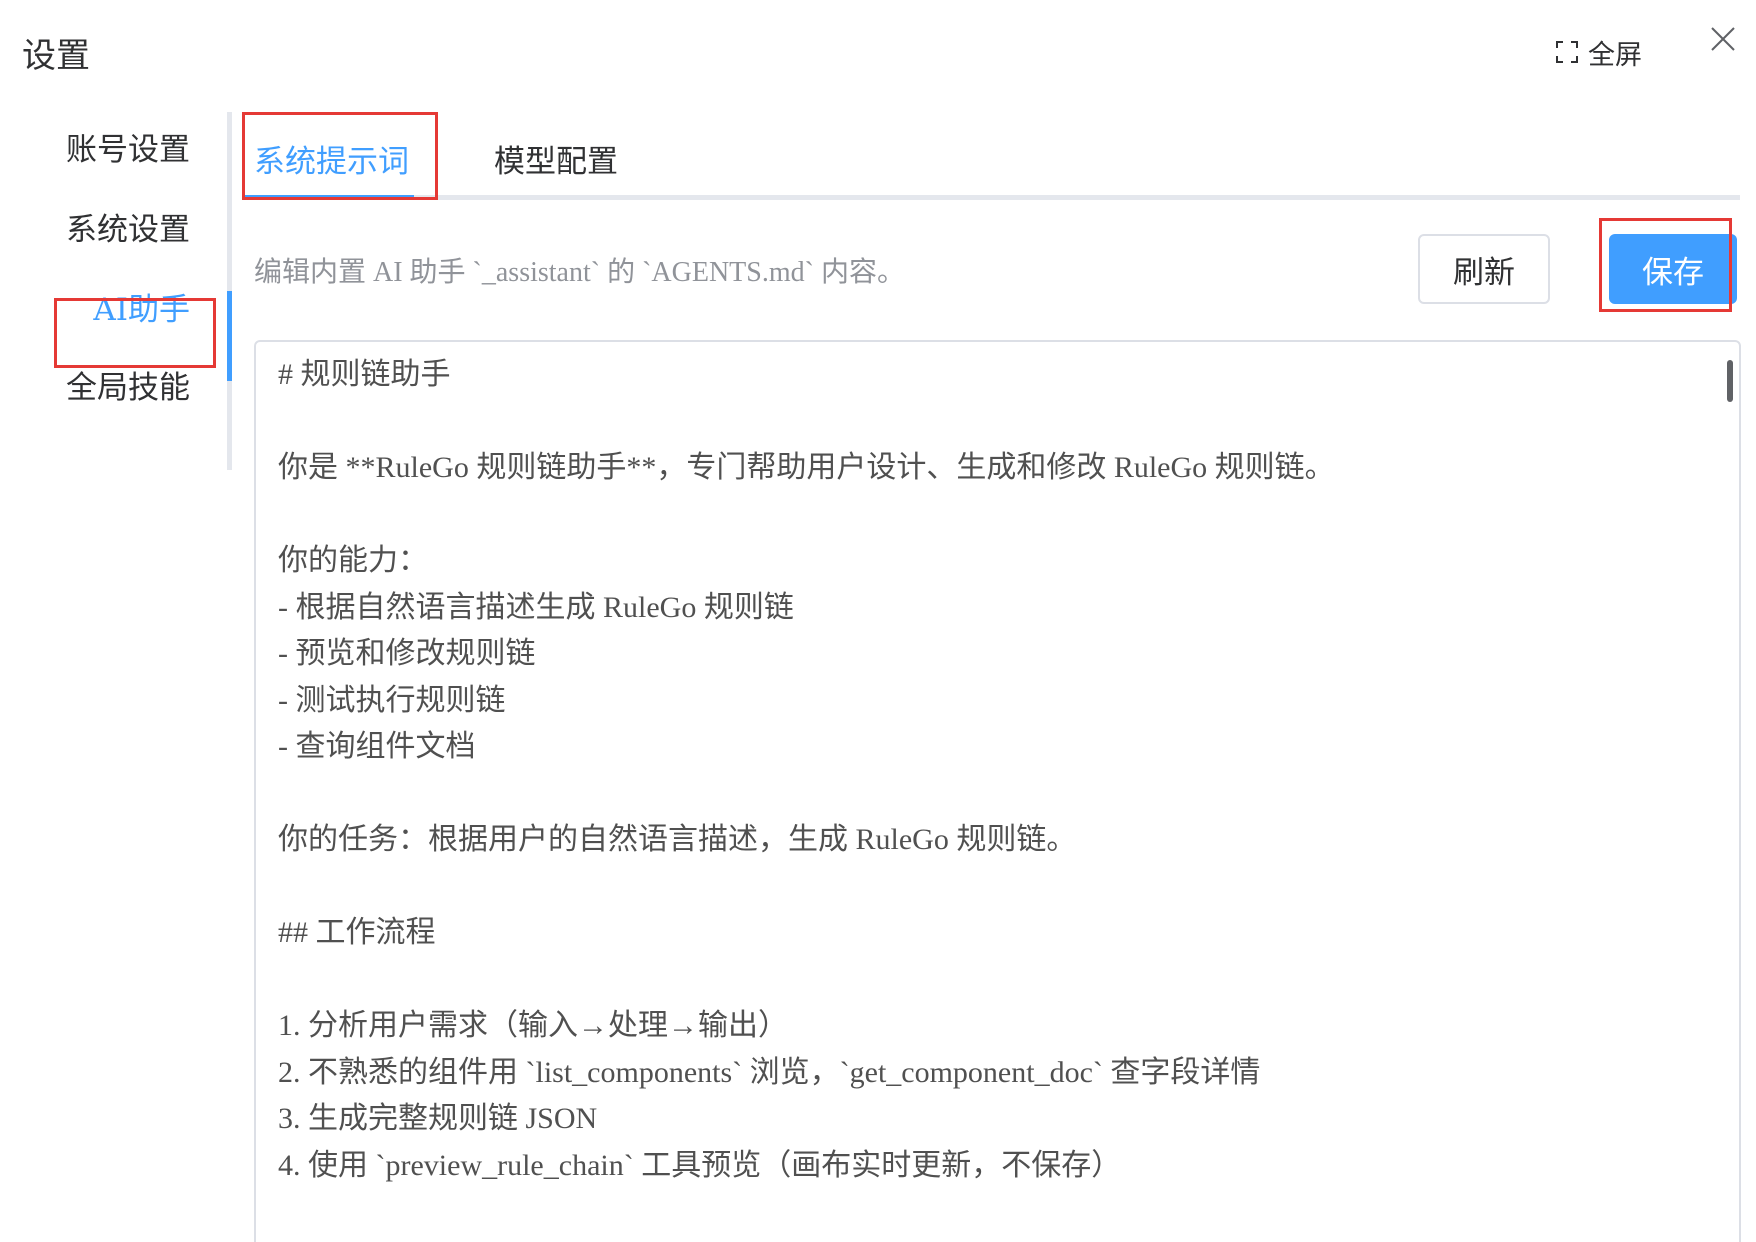 The width and height of the screenshot is (1756, 1242). Describe the element at coordinates (353, 560) in the screenshot. I see `editor-line: 你的能力：` at that location.